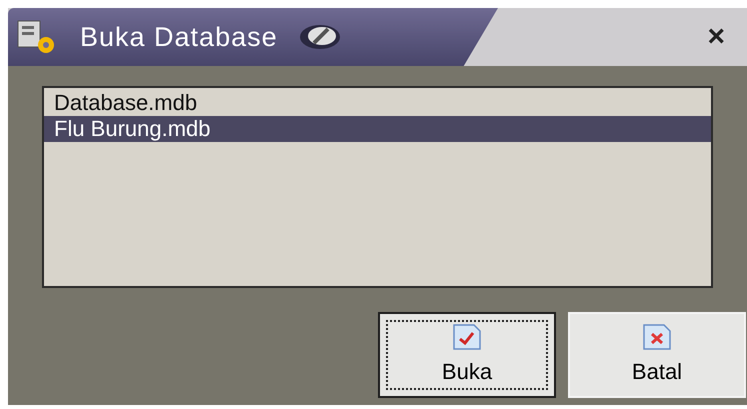 The width and height of the screenshot is (747, 409). What do you see at coordinates (377, 103) in the screenshot?
I see `file-item: Database.mdb` at bounding box center [377, 103].